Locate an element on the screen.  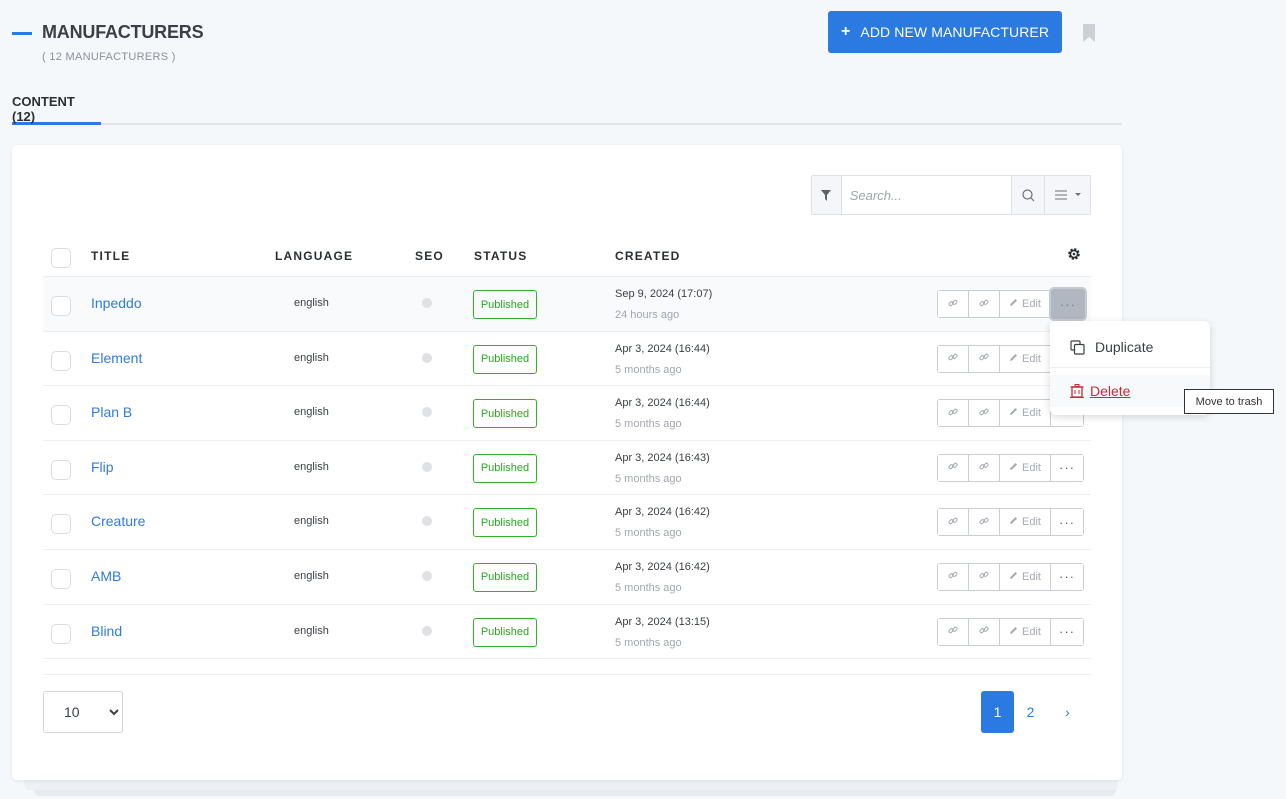
bookmark-icon is located at coordinates (1089, 33).